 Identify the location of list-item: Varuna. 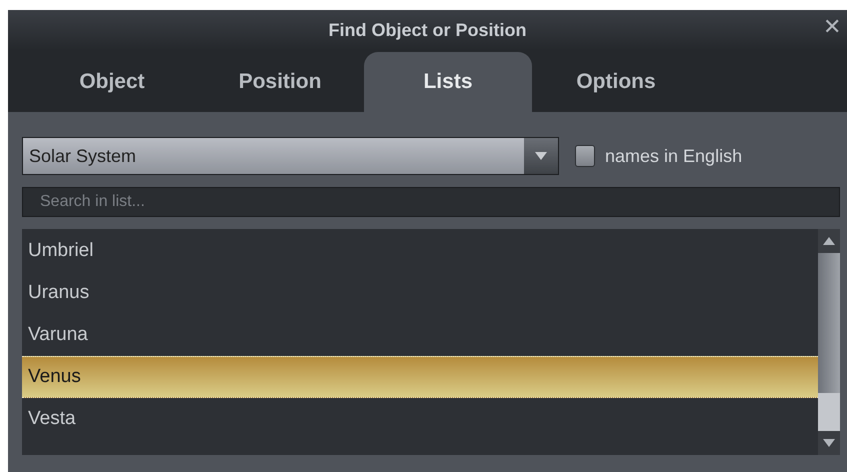
(420, 335).